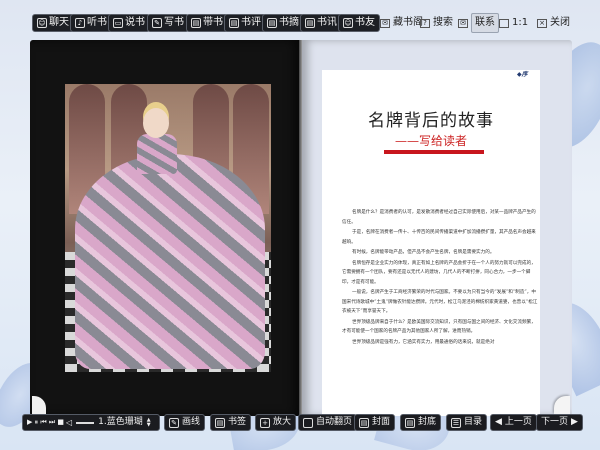 The width and height of the screenshot is (600, 450). Describe the element at coordinates (456, 422) in the screenshot. I see `catalog-icon: ☰` at that location.